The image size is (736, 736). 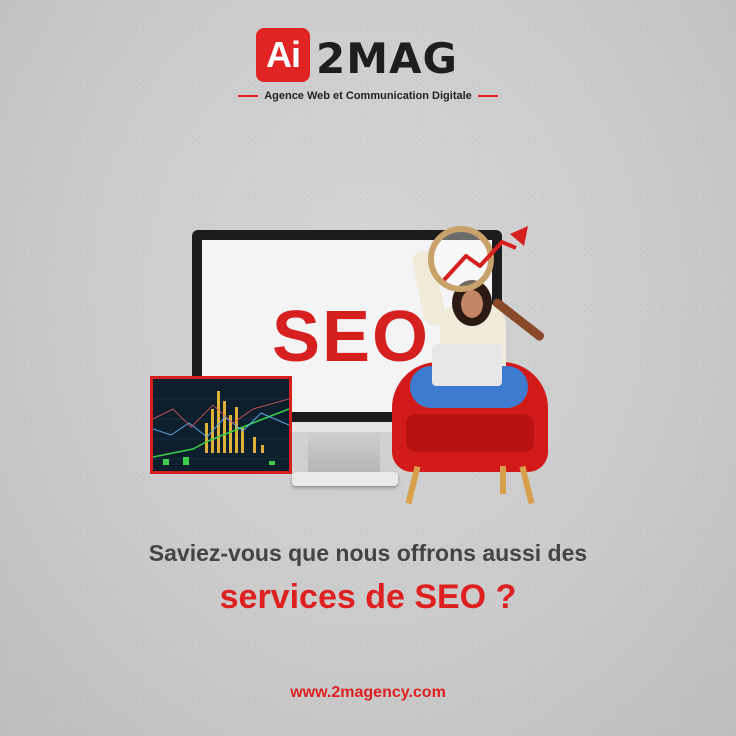 I want to click on armchair-seat, so click(x=470, y=433).